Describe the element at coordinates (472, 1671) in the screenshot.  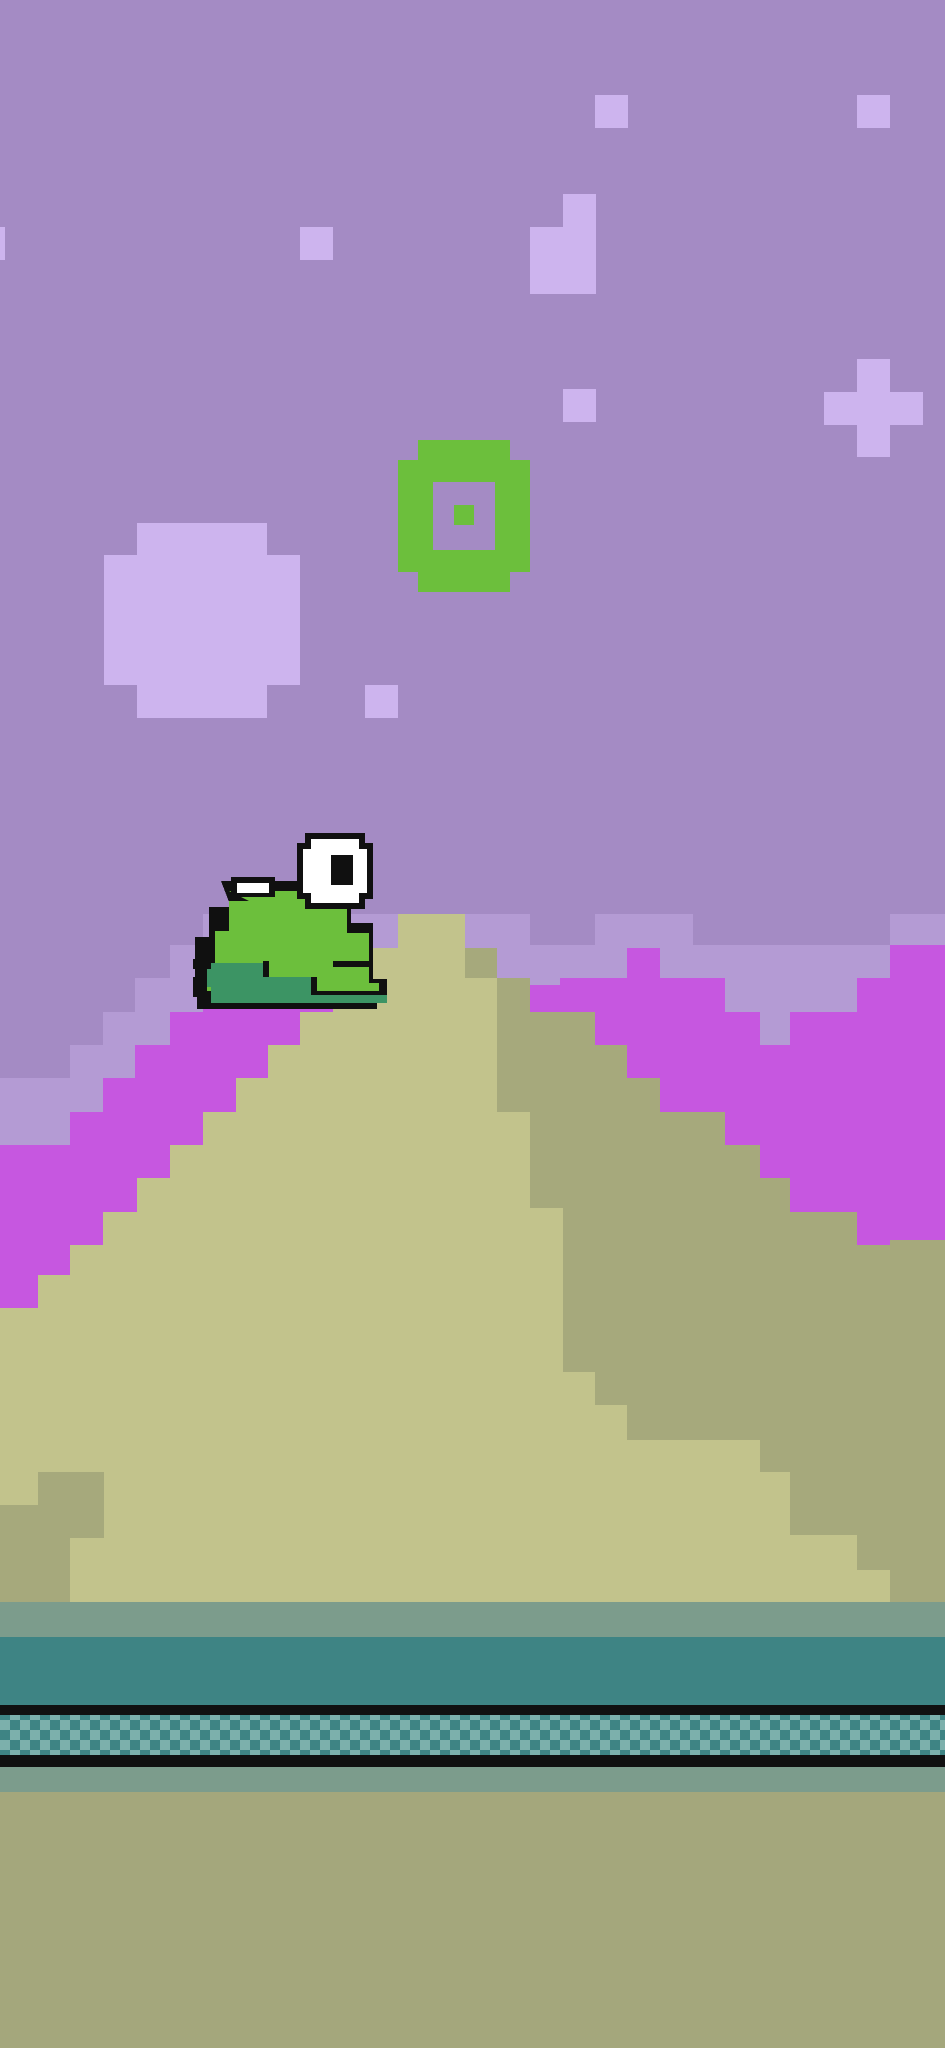
I see `water` at that location.